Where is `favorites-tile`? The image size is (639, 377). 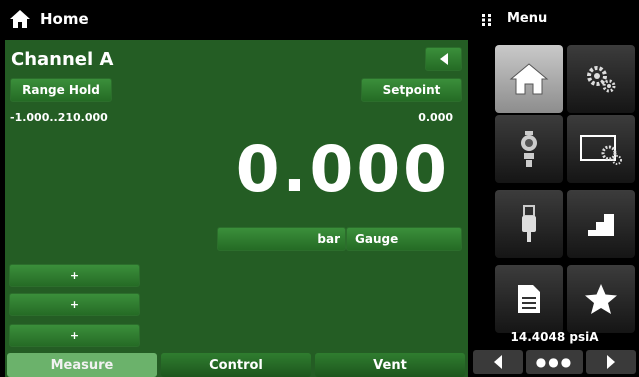 favorites-tile is located at coordinates (601, 299).